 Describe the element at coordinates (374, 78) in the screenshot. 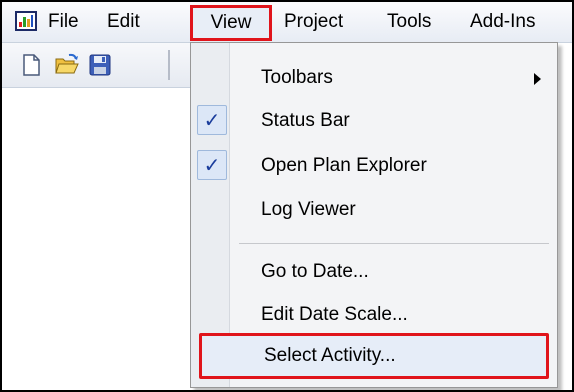

I see `menu-item-toolbars: Toolbars` at that location.